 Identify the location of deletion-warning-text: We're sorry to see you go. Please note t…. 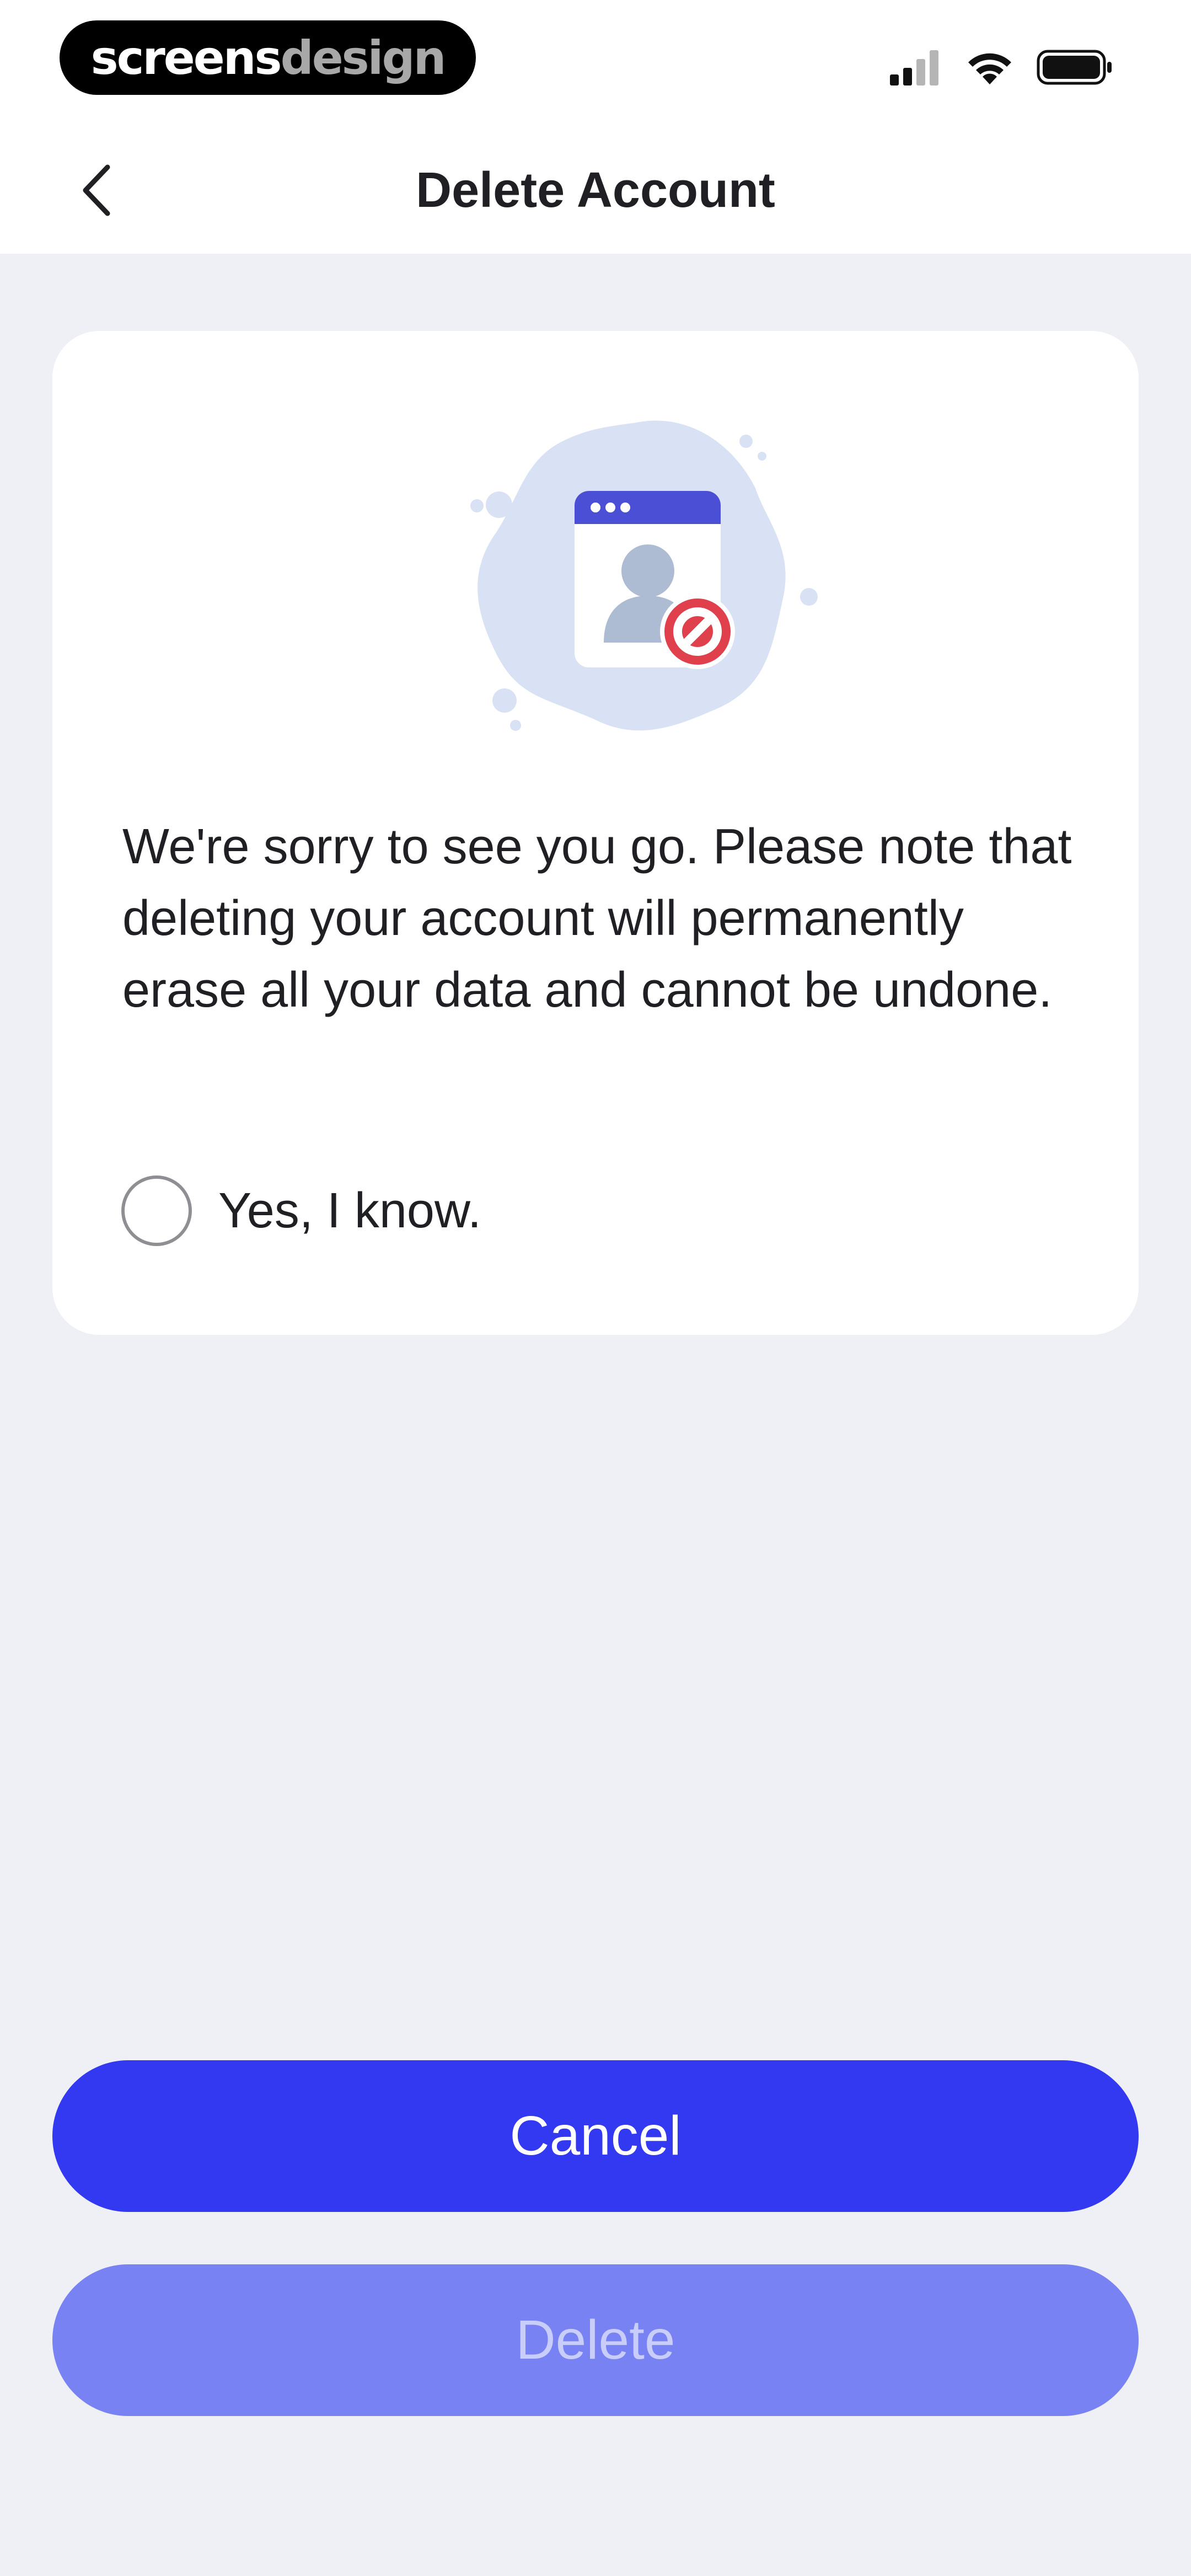
(597, 918).